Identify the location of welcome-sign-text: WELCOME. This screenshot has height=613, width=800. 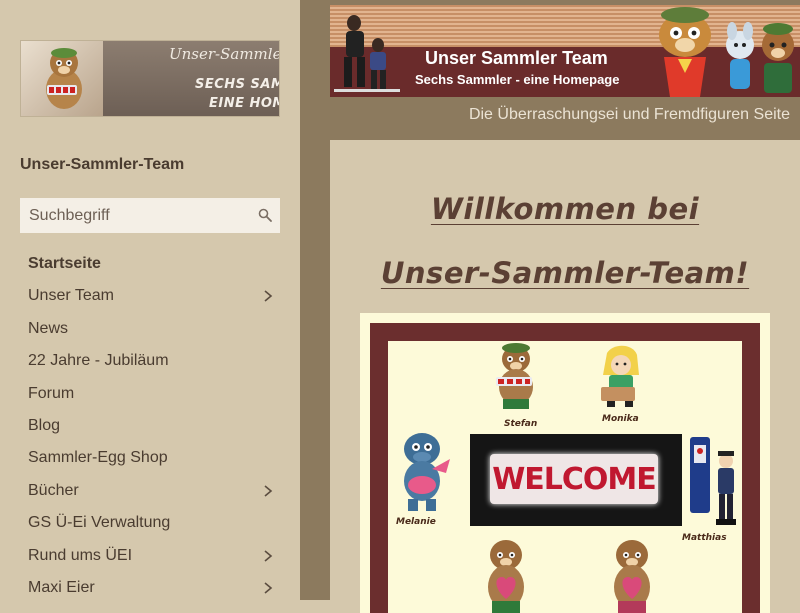
(574, 479).